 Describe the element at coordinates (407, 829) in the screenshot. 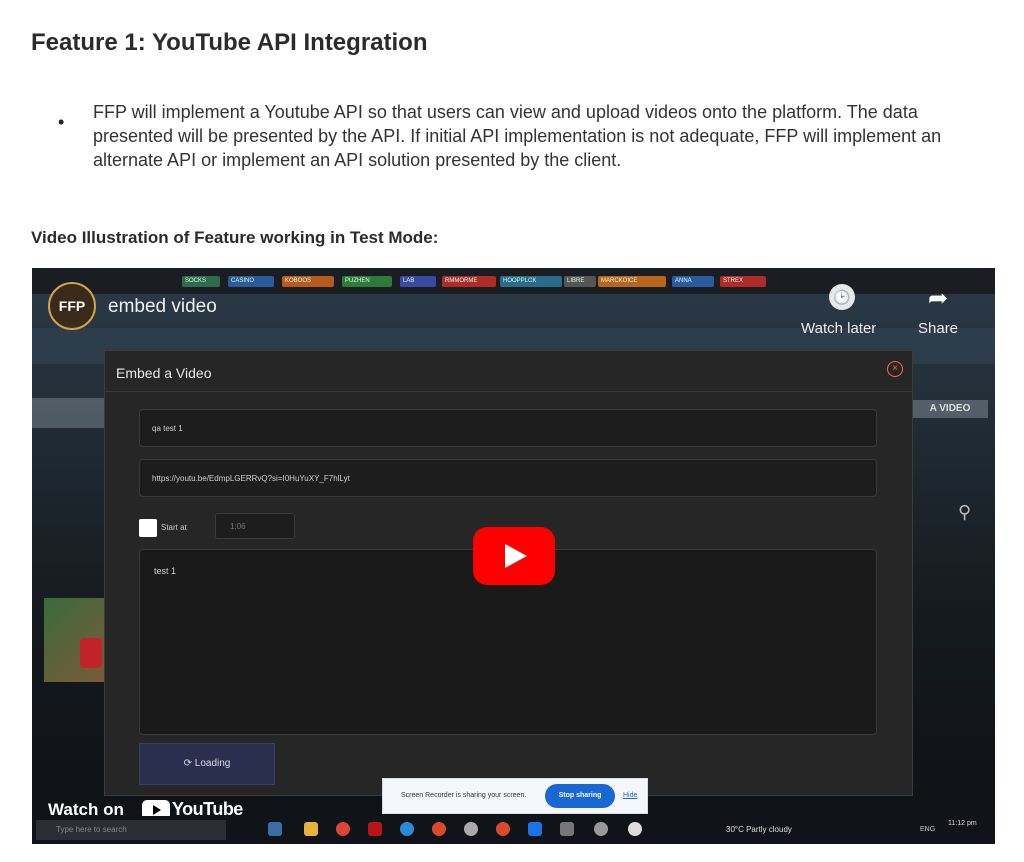

I see `edge-icon` at that location.